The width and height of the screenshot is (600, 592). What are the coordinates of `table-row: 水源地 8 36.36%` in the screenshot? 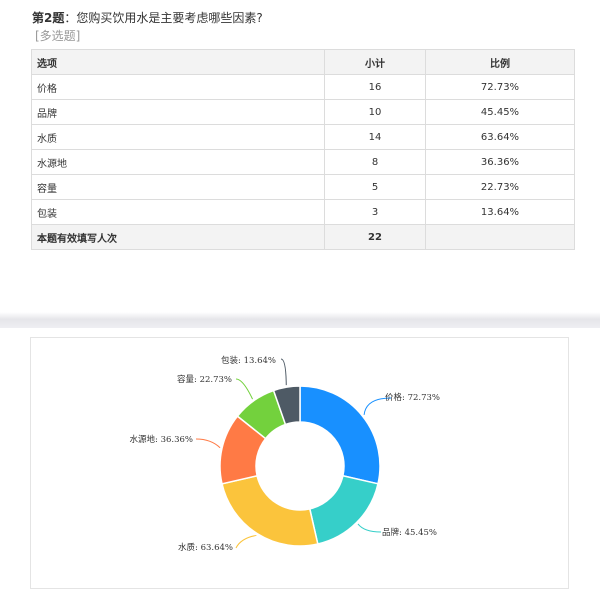 It's located at (303, 162).